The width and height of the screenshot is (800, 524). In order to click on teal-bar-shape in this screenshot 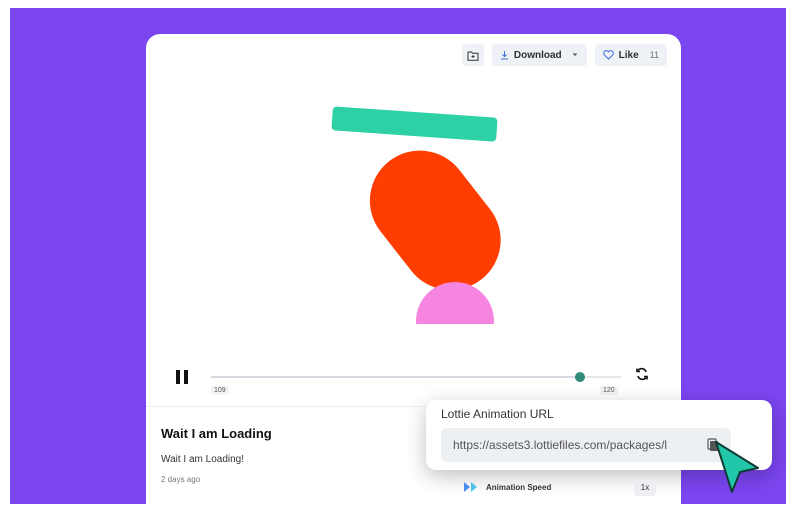, I will do `click(414, 124)`.